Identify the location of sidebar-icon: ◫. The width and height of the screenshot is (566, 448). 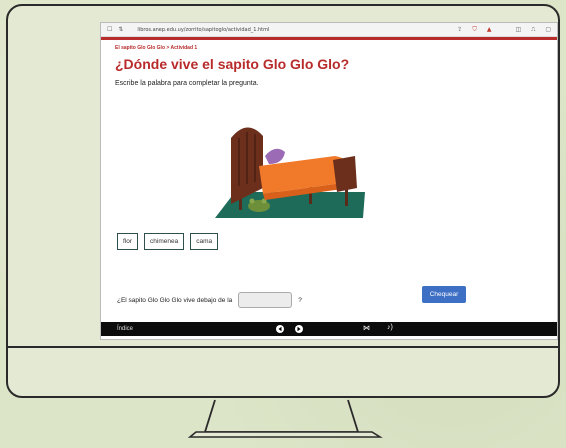
(518, 30).